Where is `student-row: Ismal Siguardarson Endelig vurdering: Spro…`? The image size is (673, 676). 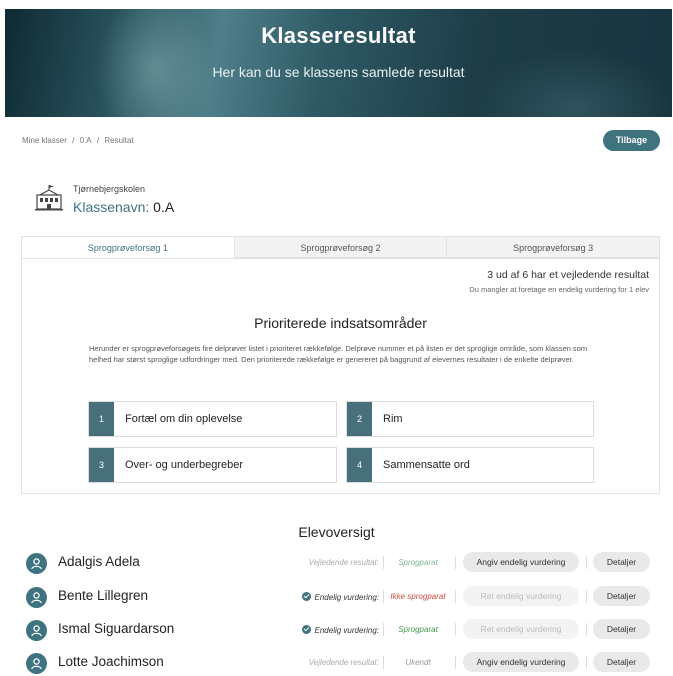
student-row: Ismal Siguardarson Endelig vurdering: Spro… is located at coordinates (340, 630).